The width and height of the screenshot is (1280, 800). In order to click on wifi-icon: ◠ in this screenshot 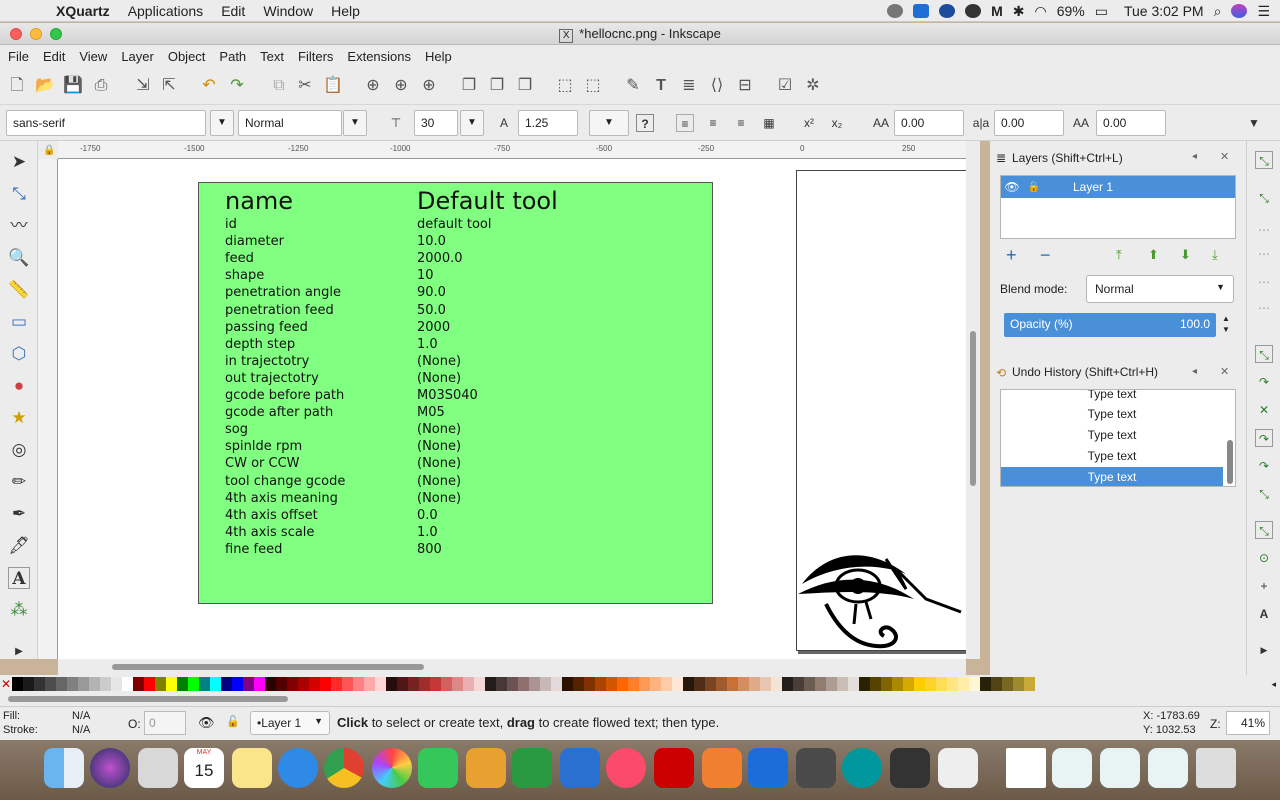, I will do `click(1040, 11)`.